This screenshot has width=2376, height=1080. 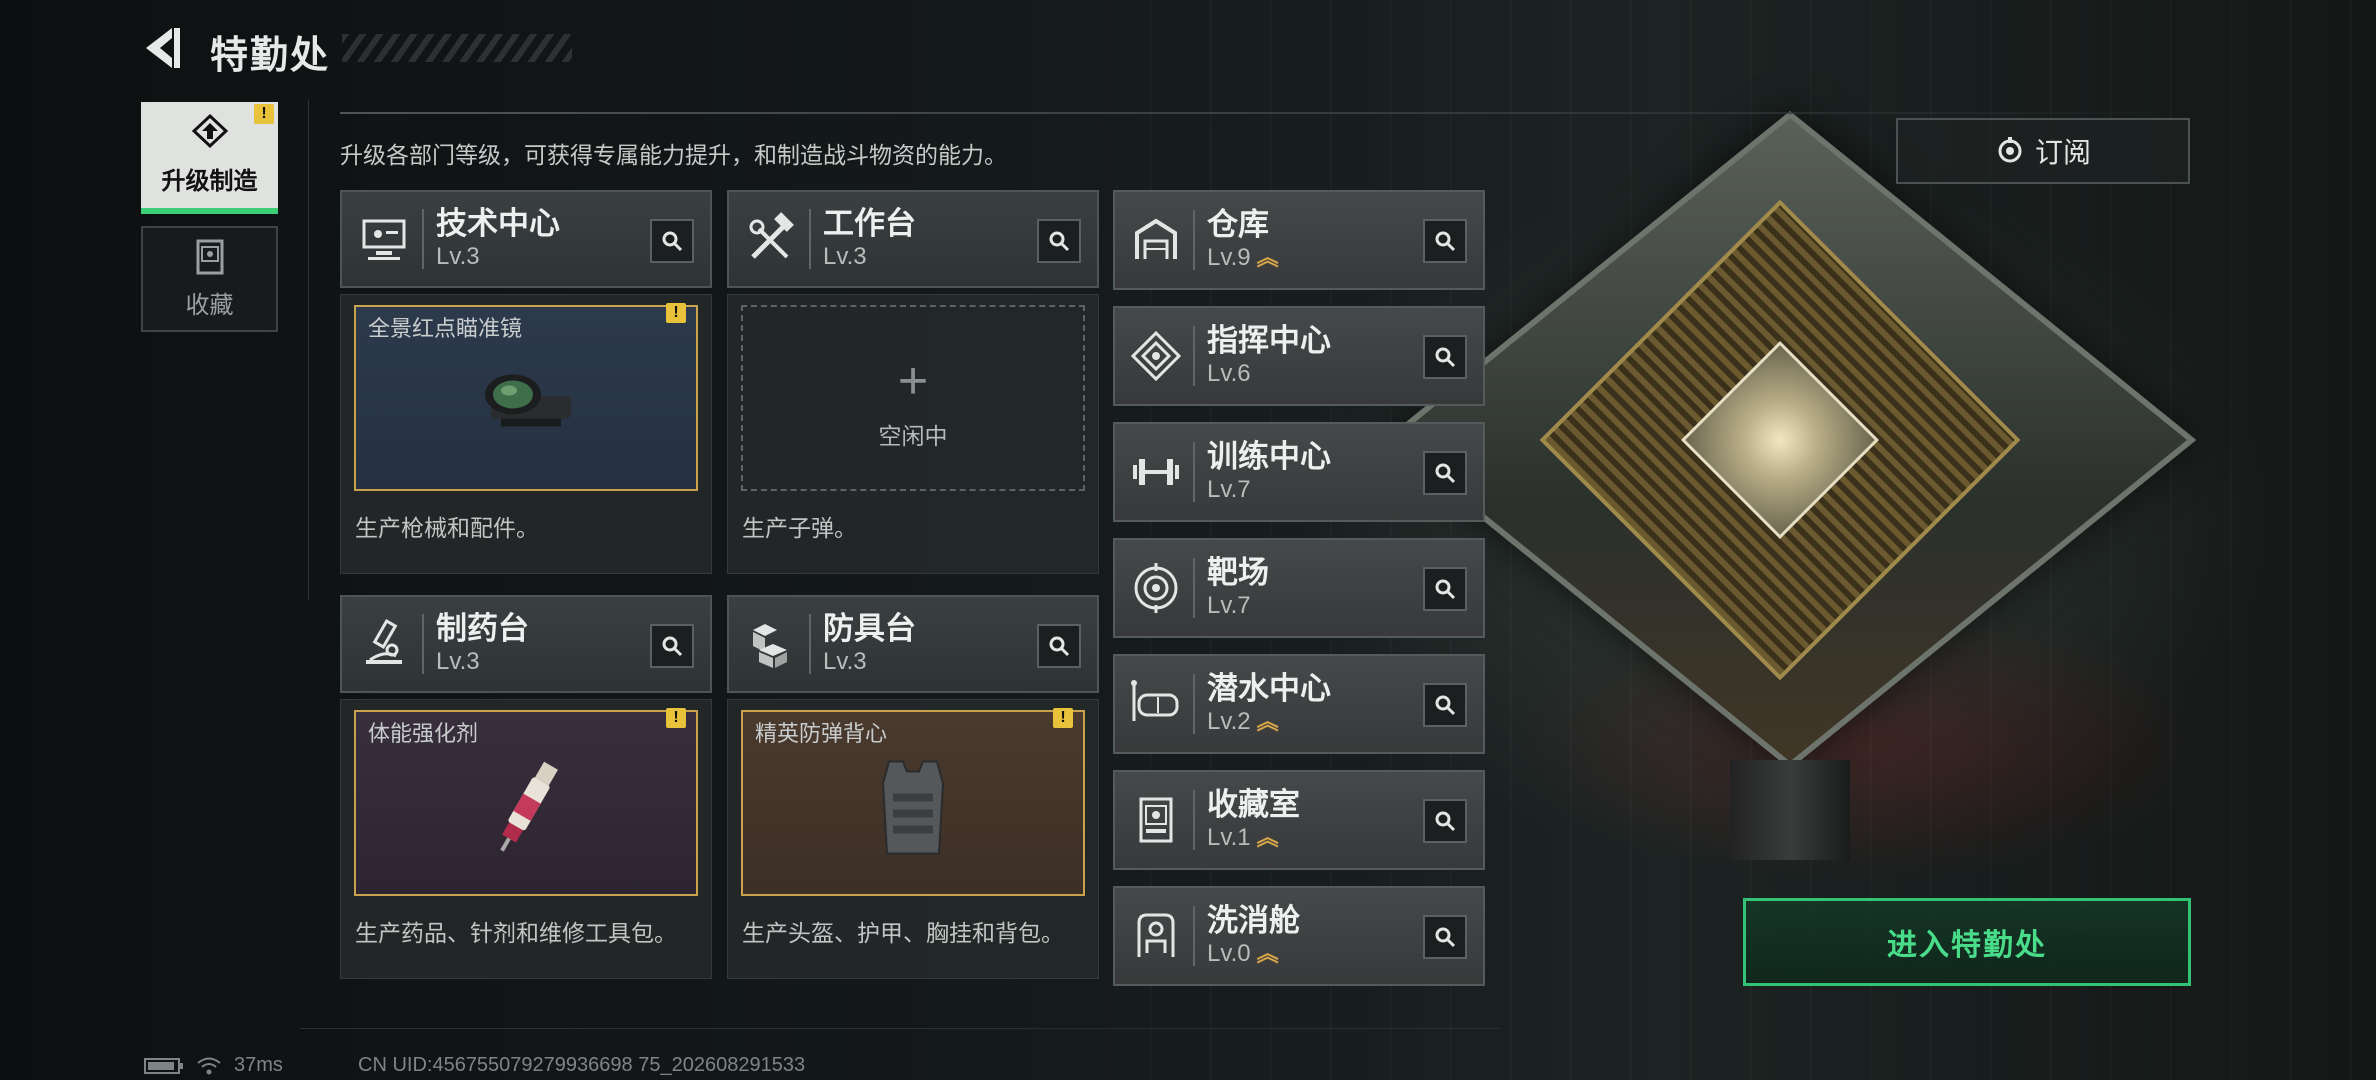 What do you see at coordinates (457, 48) in the screenshot?
I see `title-decoration` at bounding box center [457, 48].